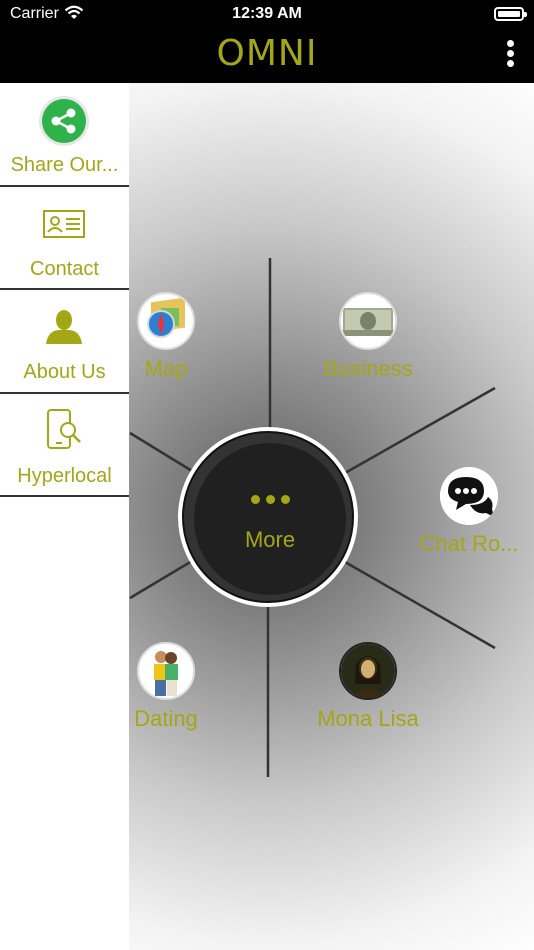 This screenshot has height=950, width=534. I want to click on radial-item-business: Business, so click(368, 337).